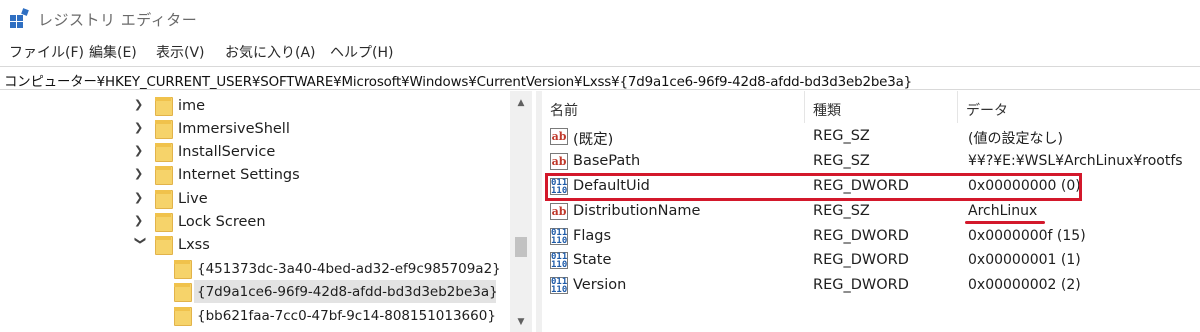  Describe the element at coordinates (222, 221) in the screenshot. I see `tree-item-label: Lock Screen` at that location.